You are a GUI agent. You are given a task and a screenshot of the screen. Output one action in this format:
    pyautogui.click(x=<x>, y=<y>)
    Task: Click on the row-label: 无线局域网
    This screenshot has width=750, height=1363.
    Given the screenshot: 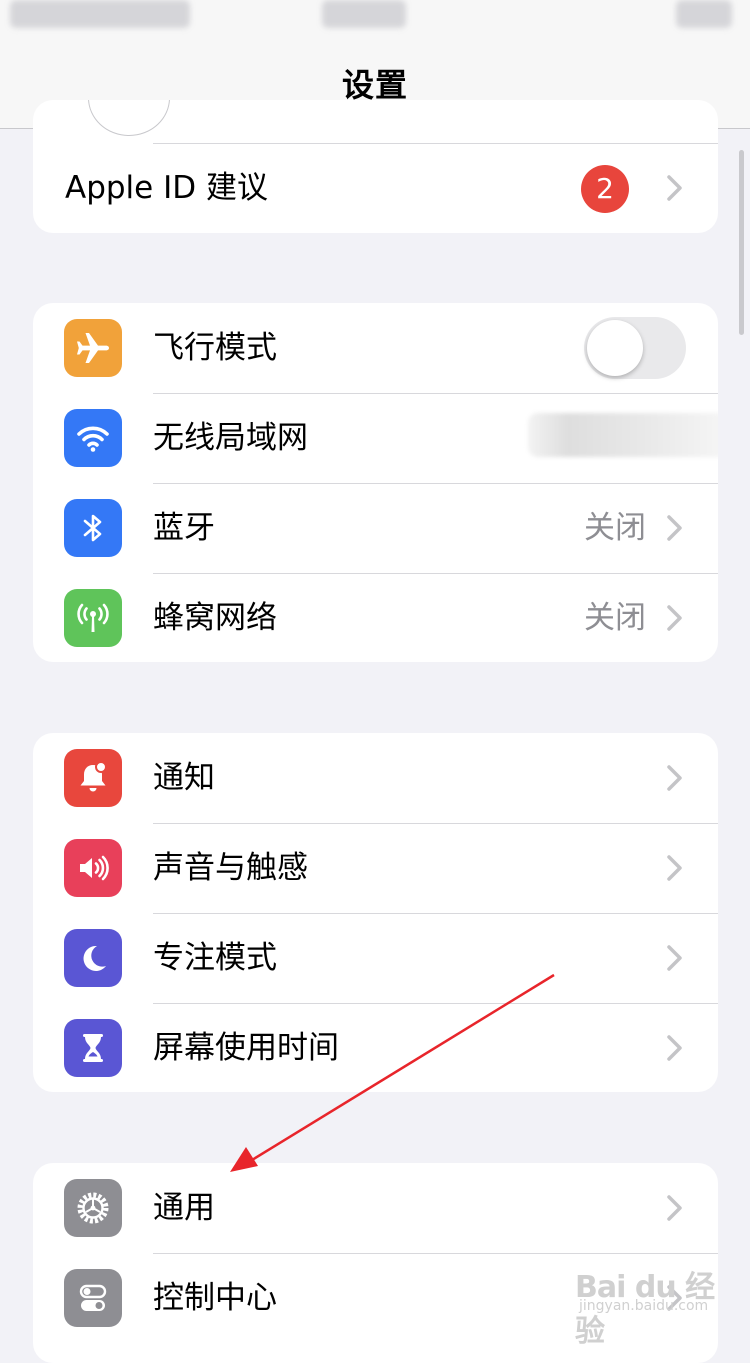 What is the action you would take?
    pyautogui.click(x=230, y=438)
    